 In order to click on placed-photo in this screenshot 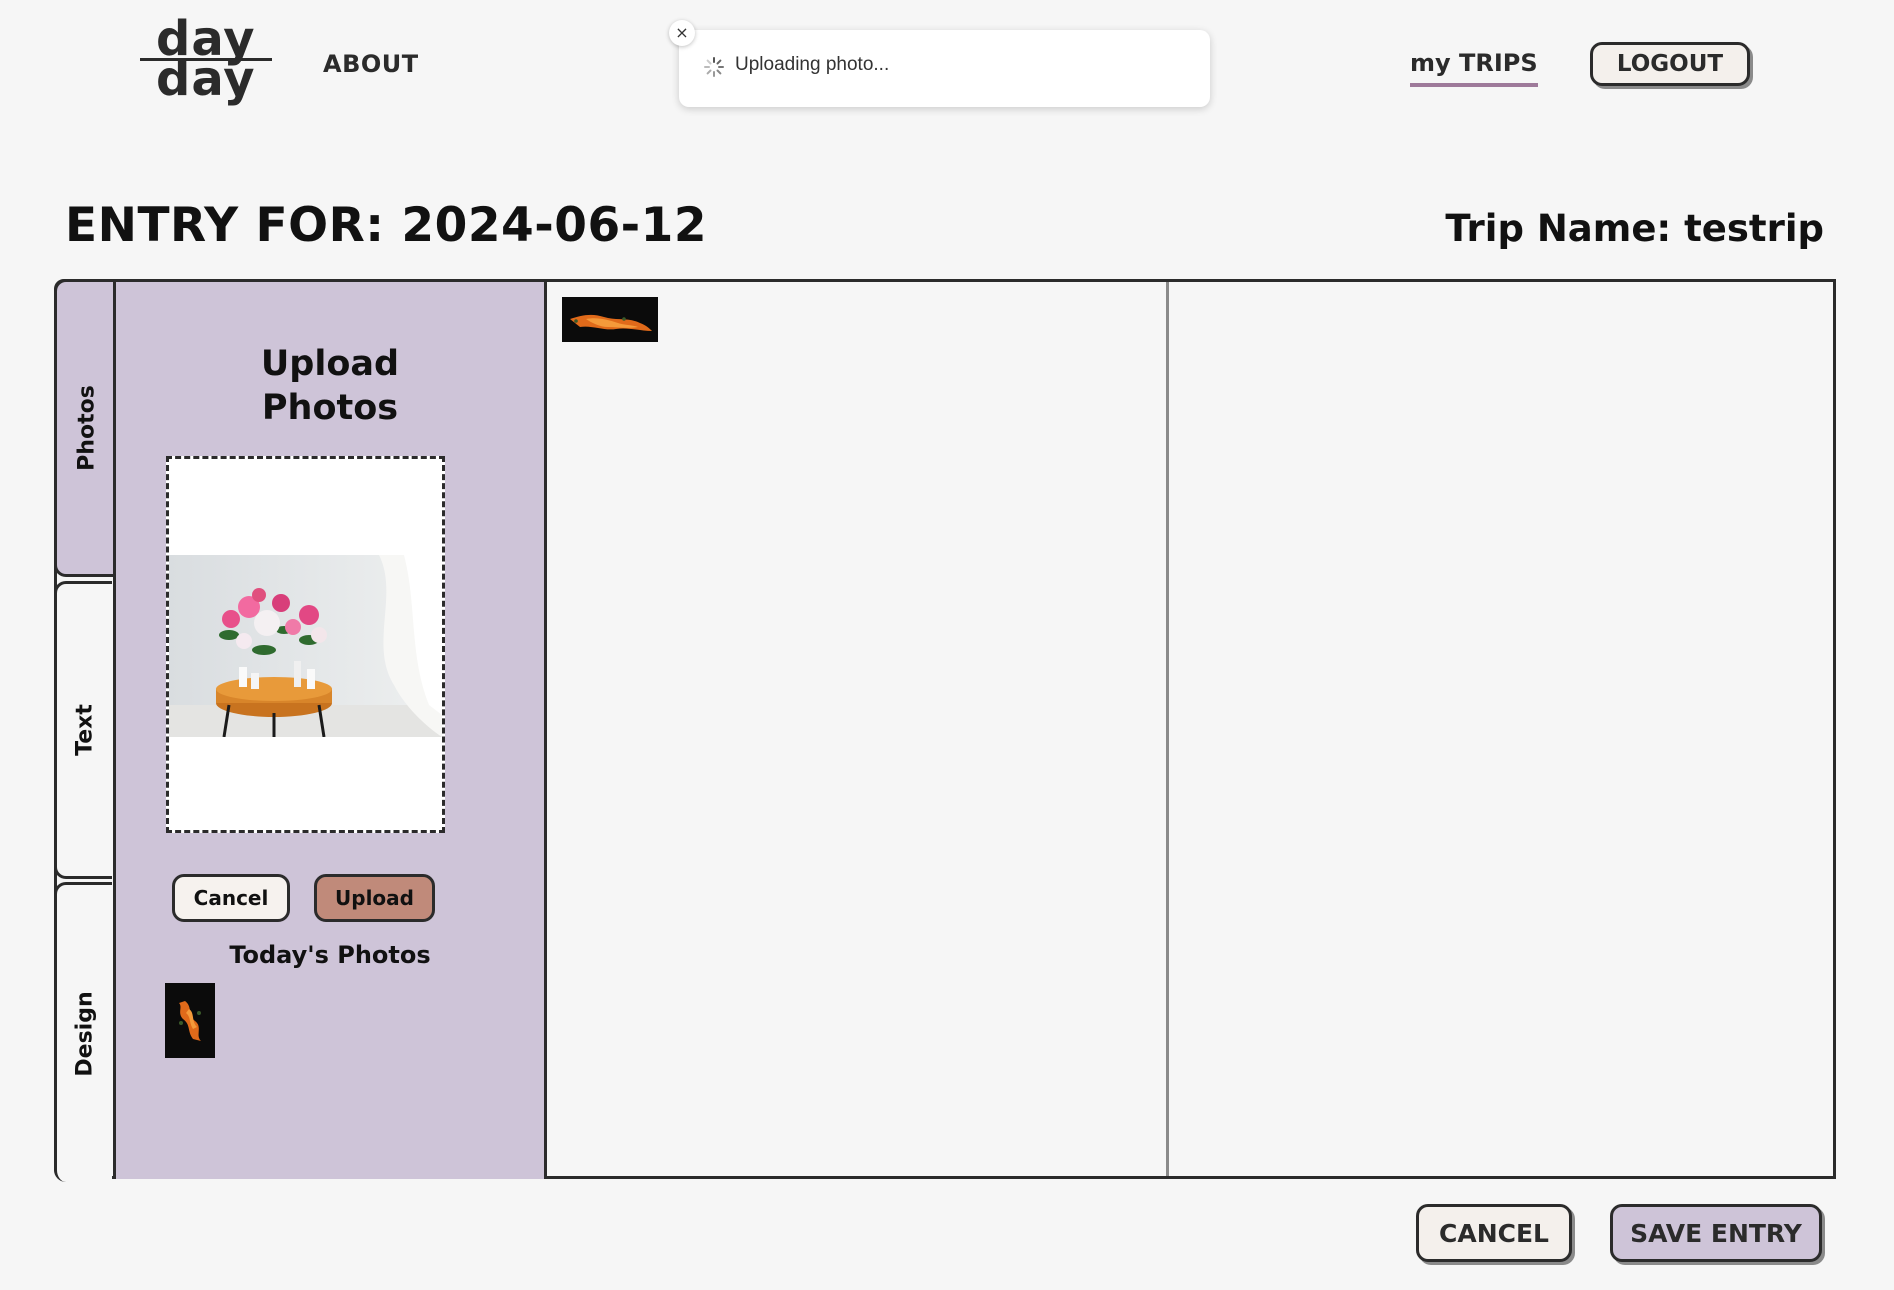, I will do `click(610, 319)`.